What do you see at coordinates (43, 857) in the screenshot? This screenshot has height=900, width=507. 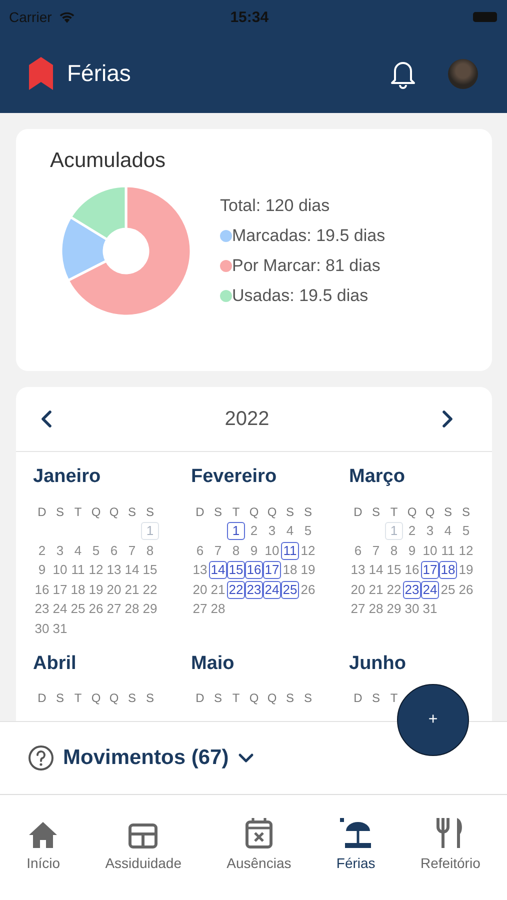 I see `tab-item: Início` at bounding box center [43, 857].